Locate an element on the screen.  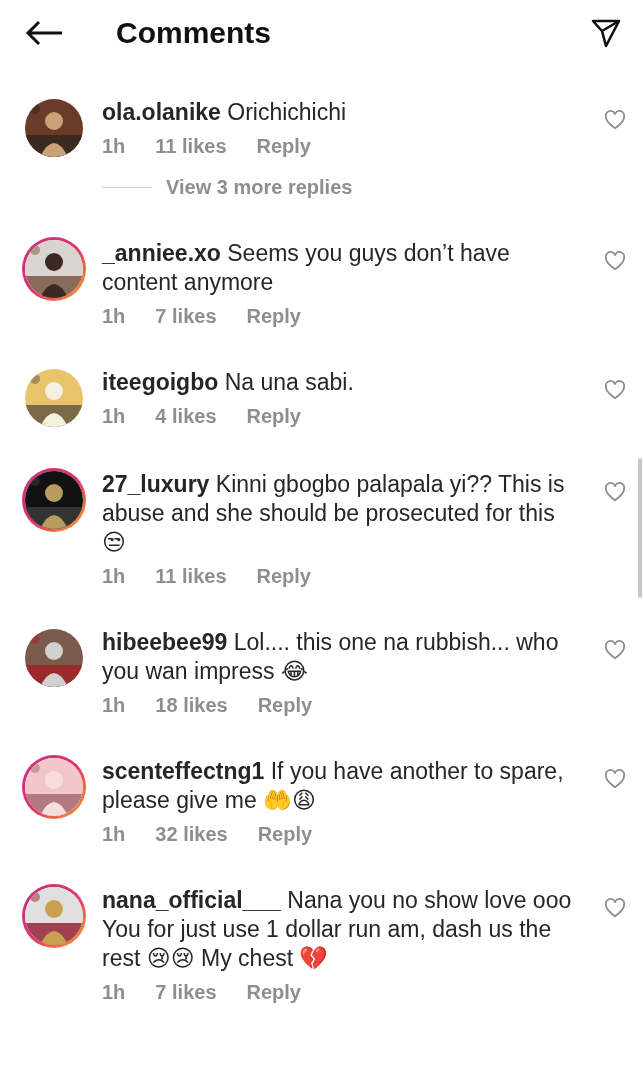
comment-text: 27_luxury Kinni gbogbo palapala yi?? This is abuse and she should be prosecuted for this 😒 is located at coordinates (334, 513).